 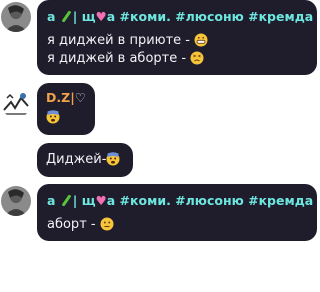 I want to click on message-text: аборт -, so click(x=182, y=225).